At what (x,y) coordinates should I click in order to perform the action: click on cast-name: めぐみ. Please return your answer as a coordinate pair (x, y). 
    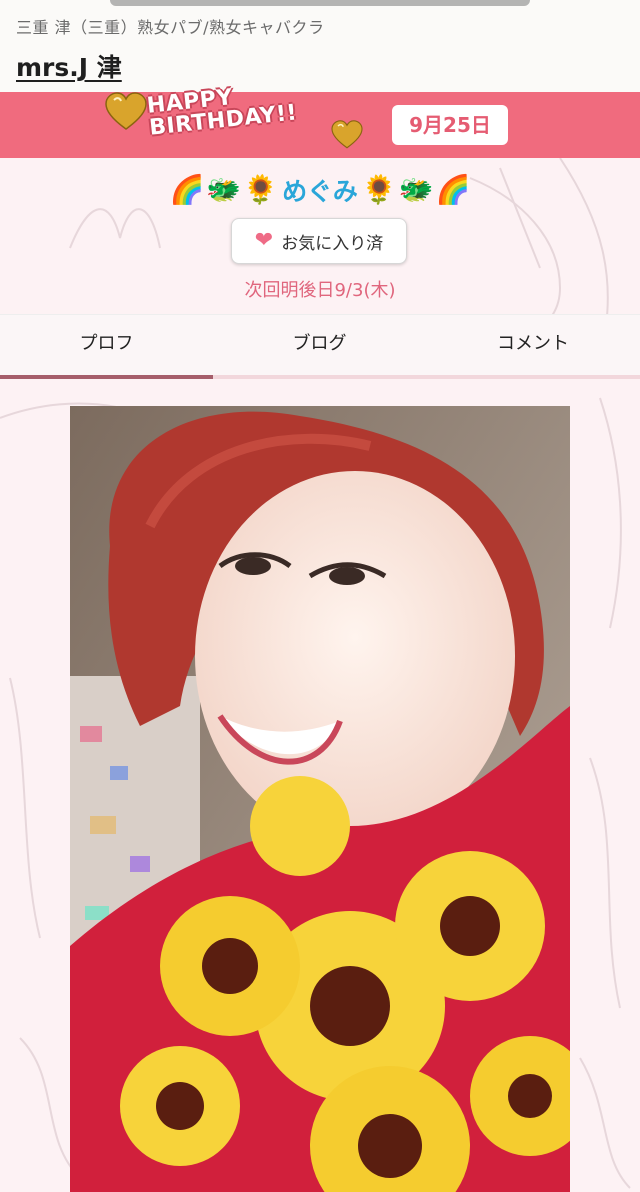
    Looking at the image, I should click on (320, 191).